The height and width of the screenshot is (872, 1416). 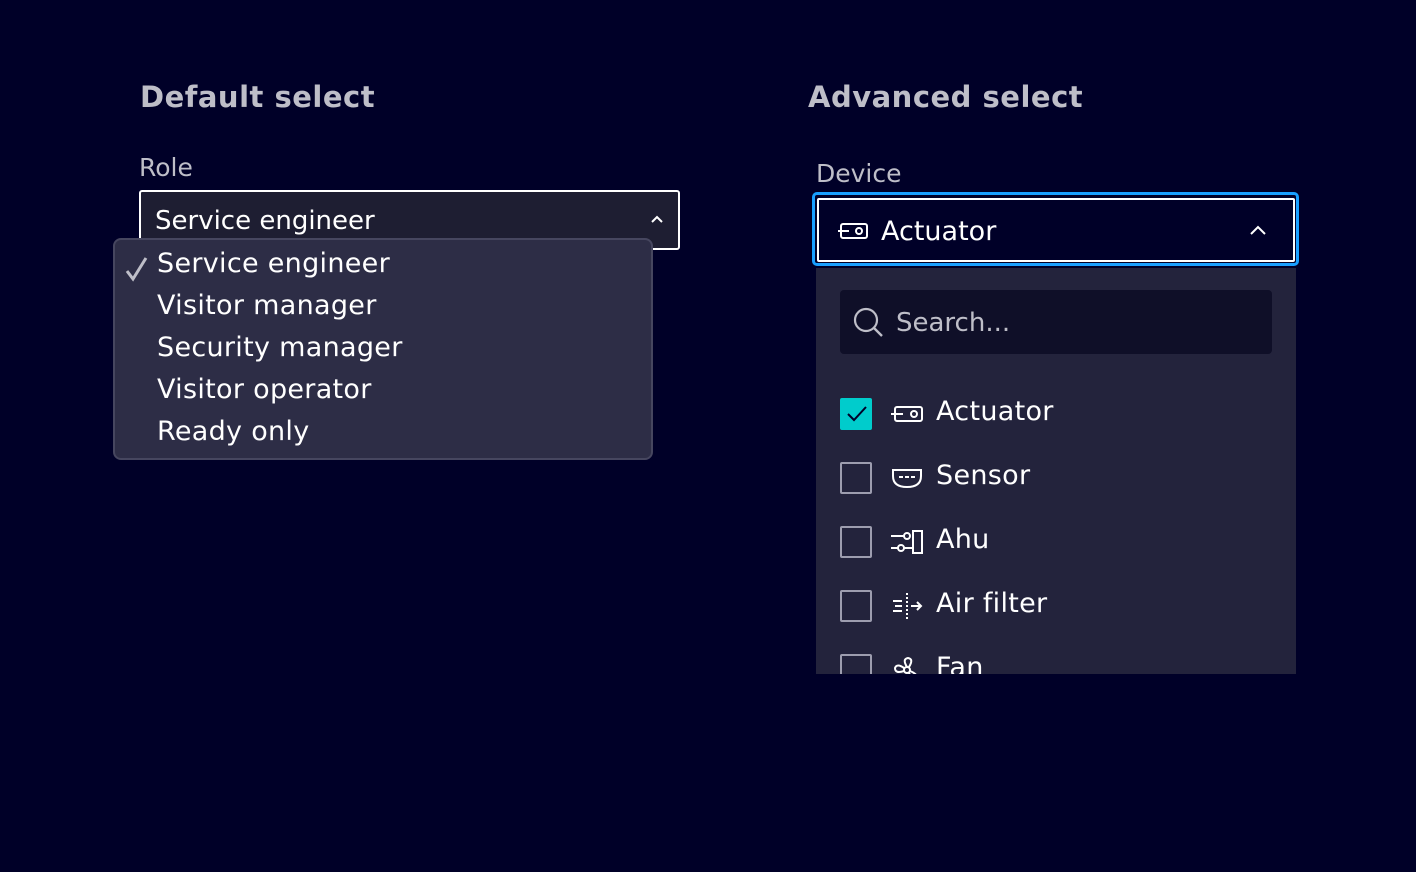 What do you see at coordinates (258, 97) in the screenshot?
I see `default-select-title: Default select` at bounding box center [258, 97].